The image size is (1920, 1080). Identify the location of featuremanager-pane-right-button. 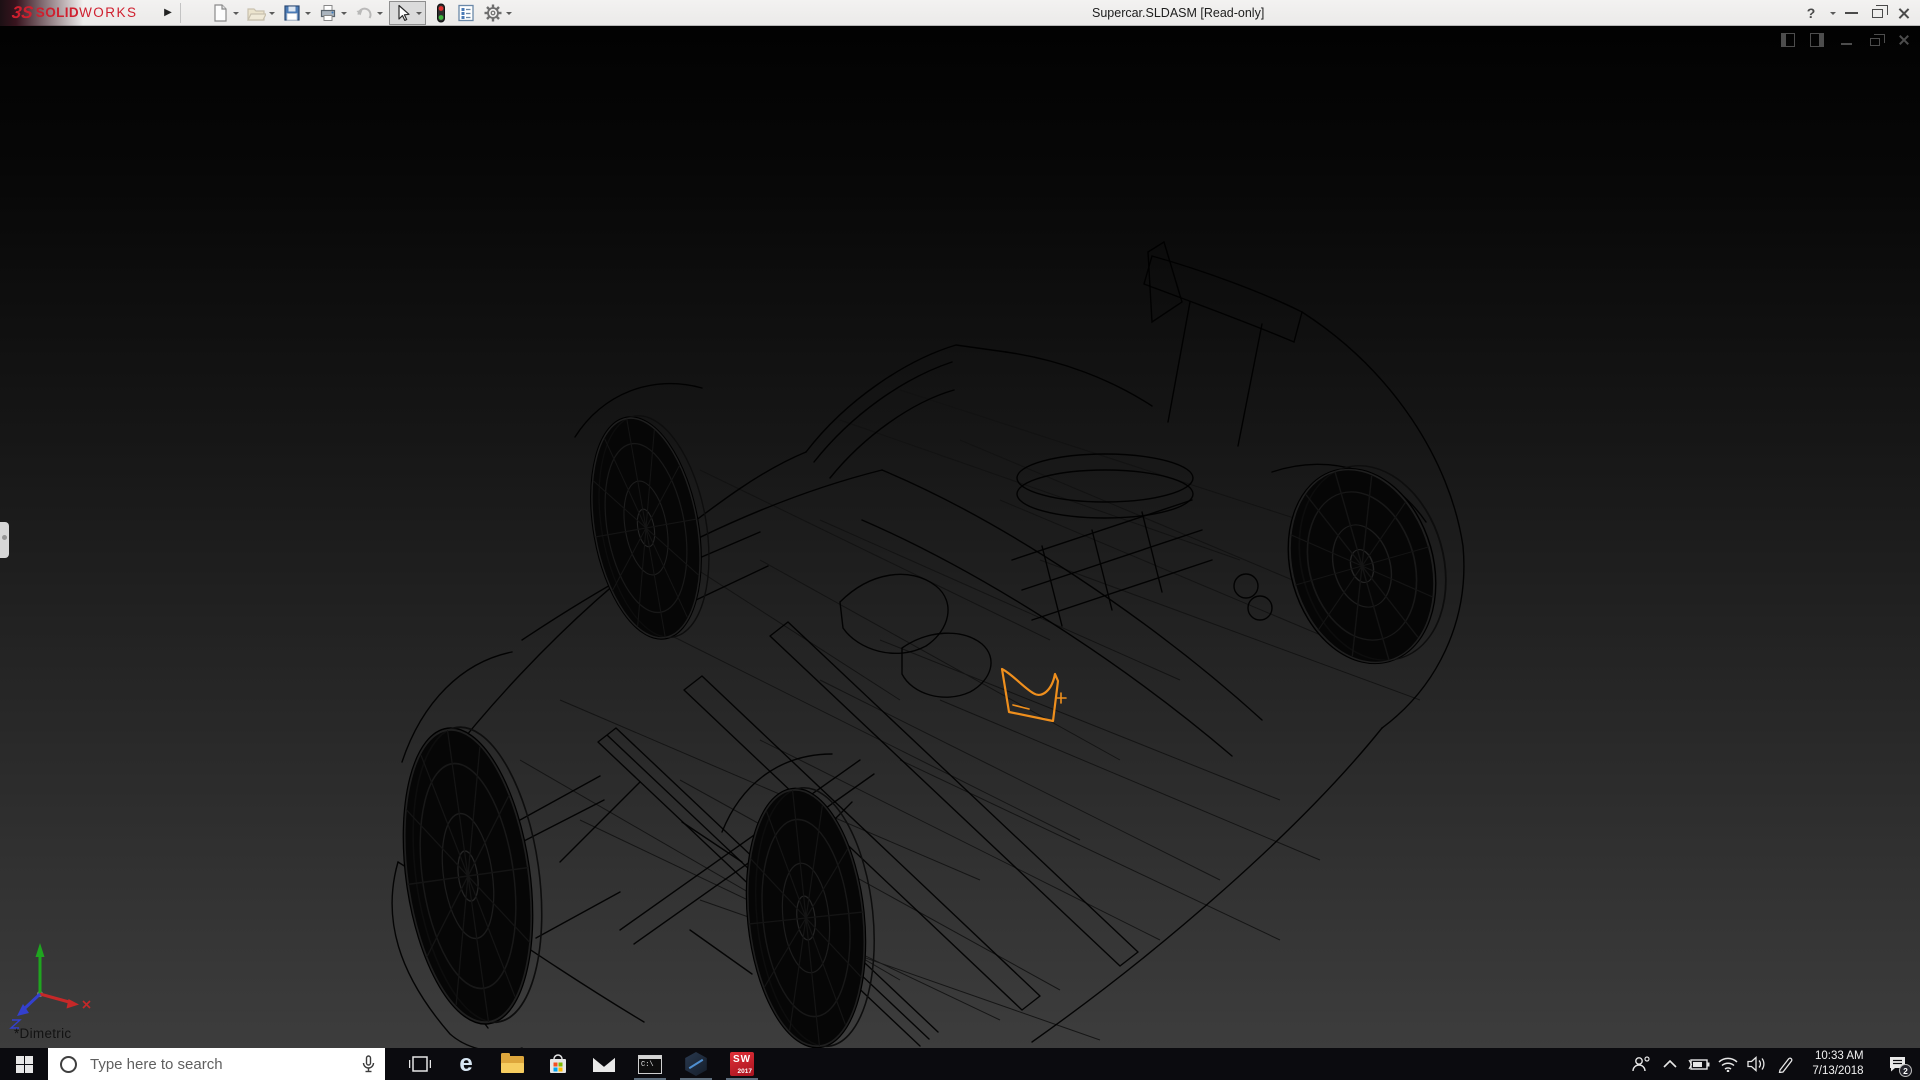
(1817, 40).